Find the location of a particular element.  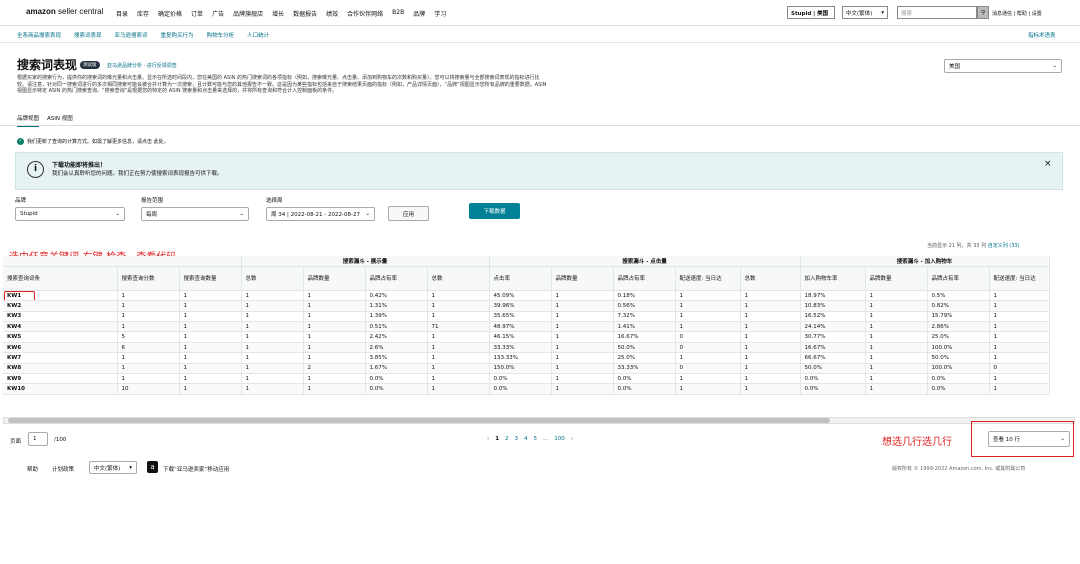

prev-page-icon: ‹ is located at coordinates (488, 439).